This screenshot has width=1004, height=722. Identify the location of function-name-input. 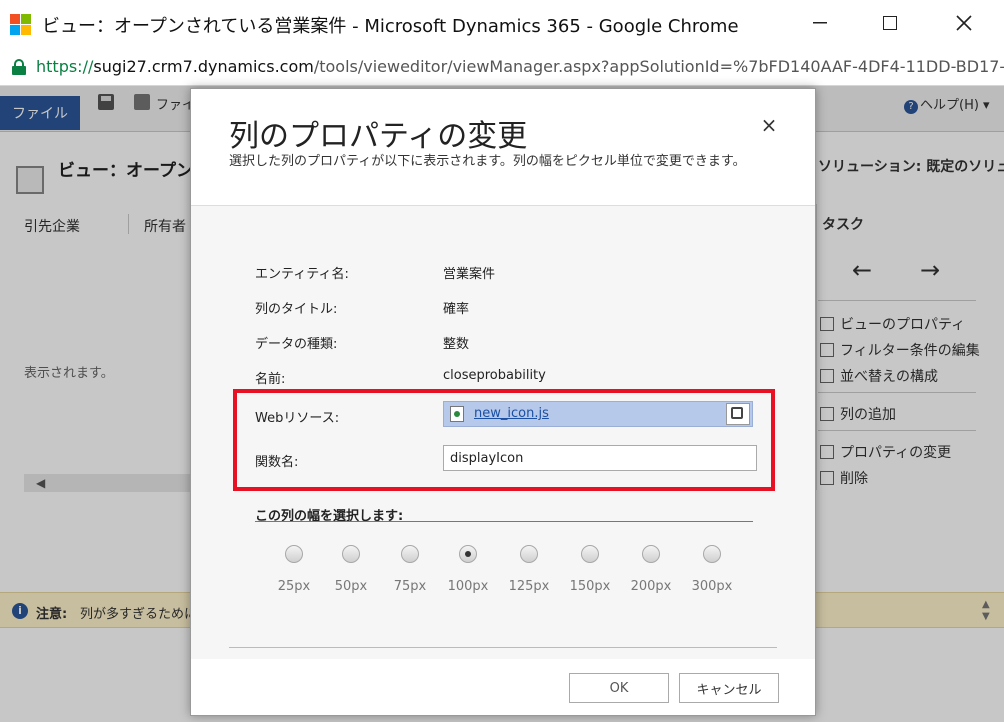
(600, 458).